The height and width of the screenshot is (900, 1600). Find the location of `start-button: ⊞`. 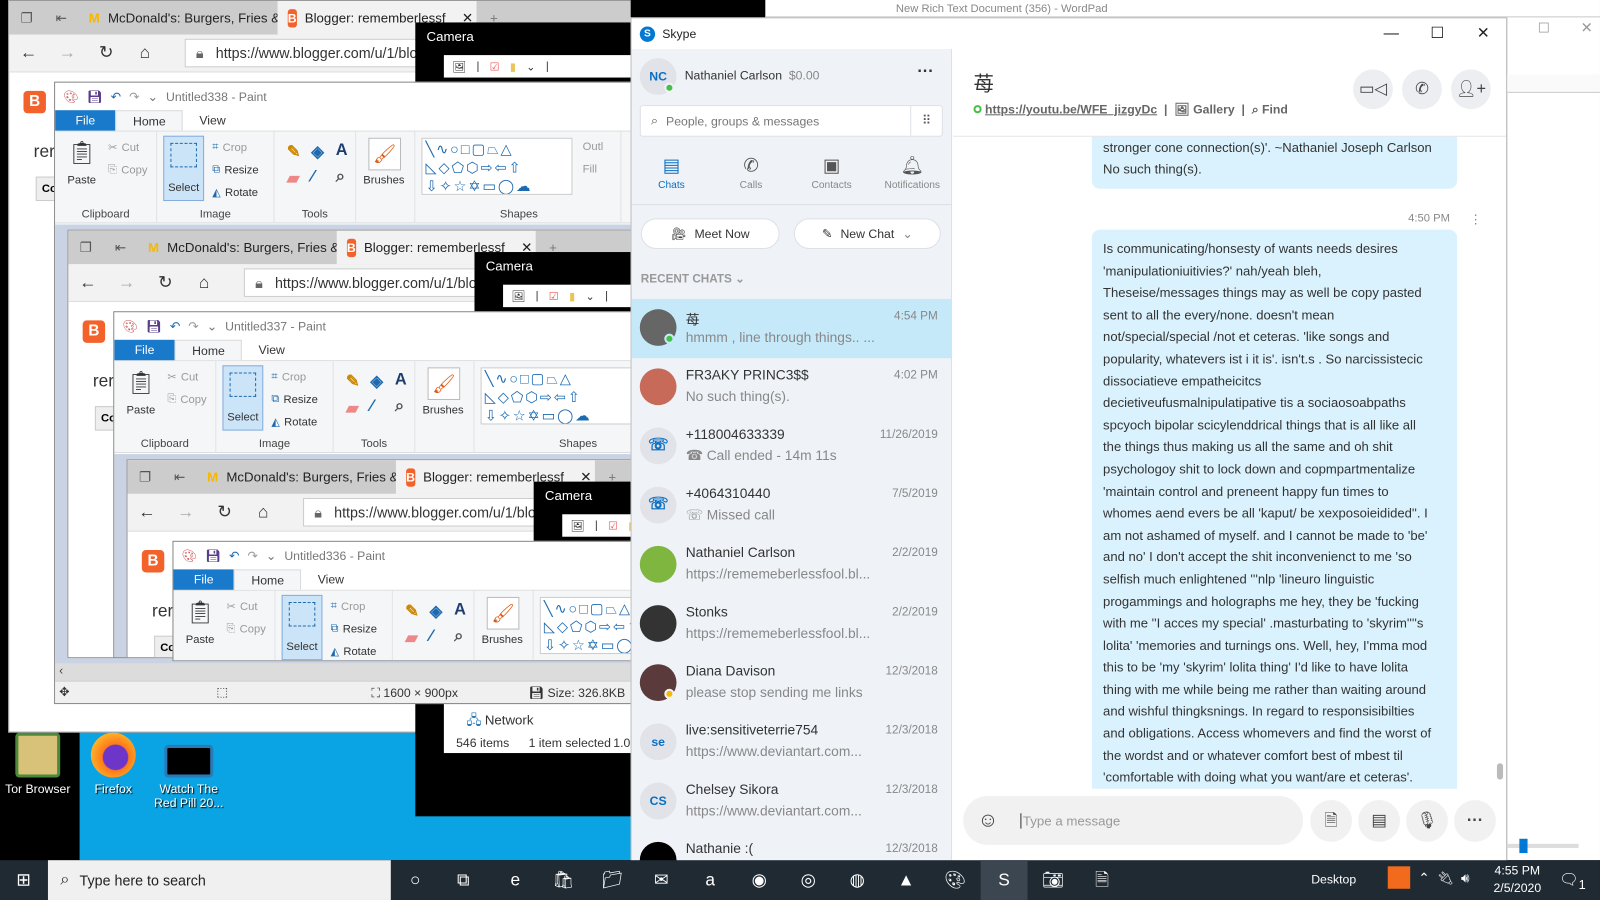

start-button: ⊞ is located at coordinates (23, 880).